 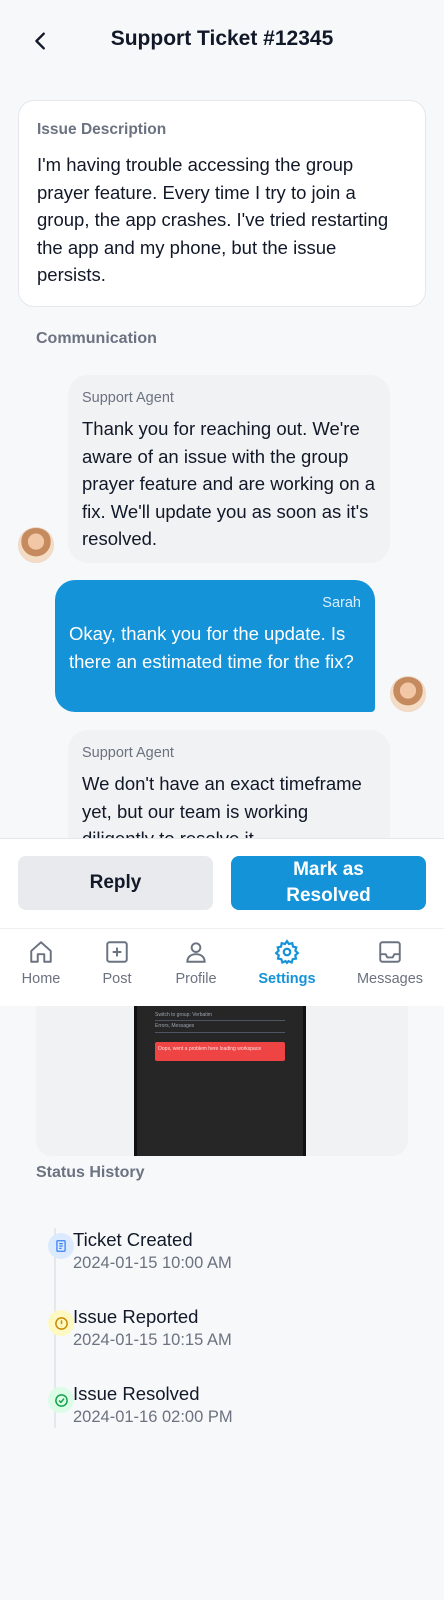 I want to click on nav-label: Messages, so click(x=390, y=979).